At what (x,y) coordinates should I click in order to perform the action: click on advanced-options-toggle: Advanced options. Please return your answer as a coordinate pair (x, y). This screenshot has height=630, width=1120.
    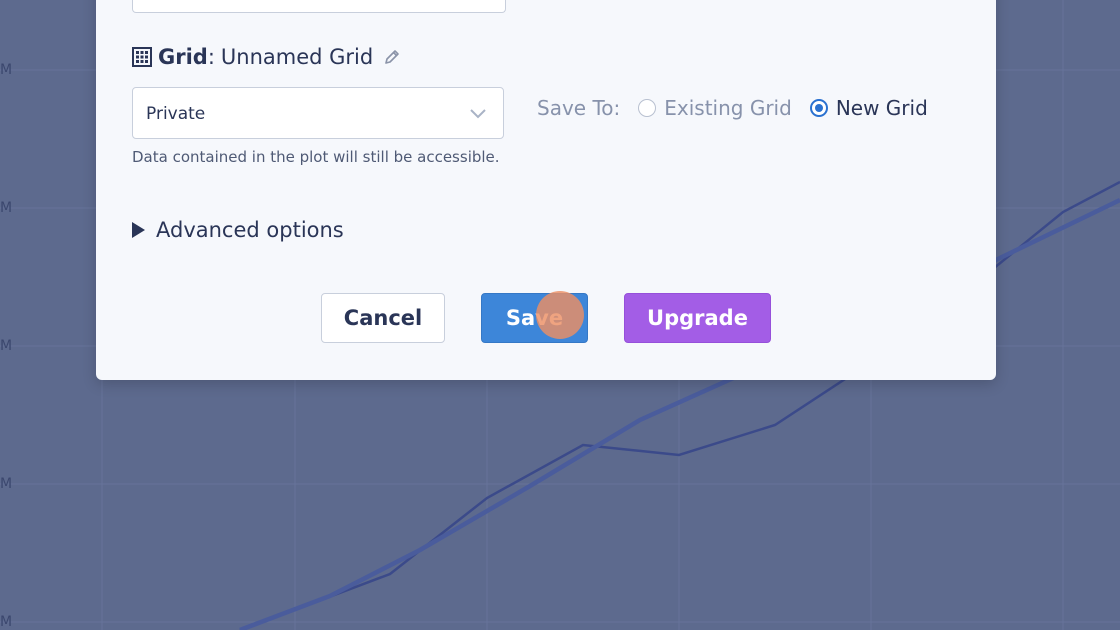
    Looking at the image, I should click on (238, 230).